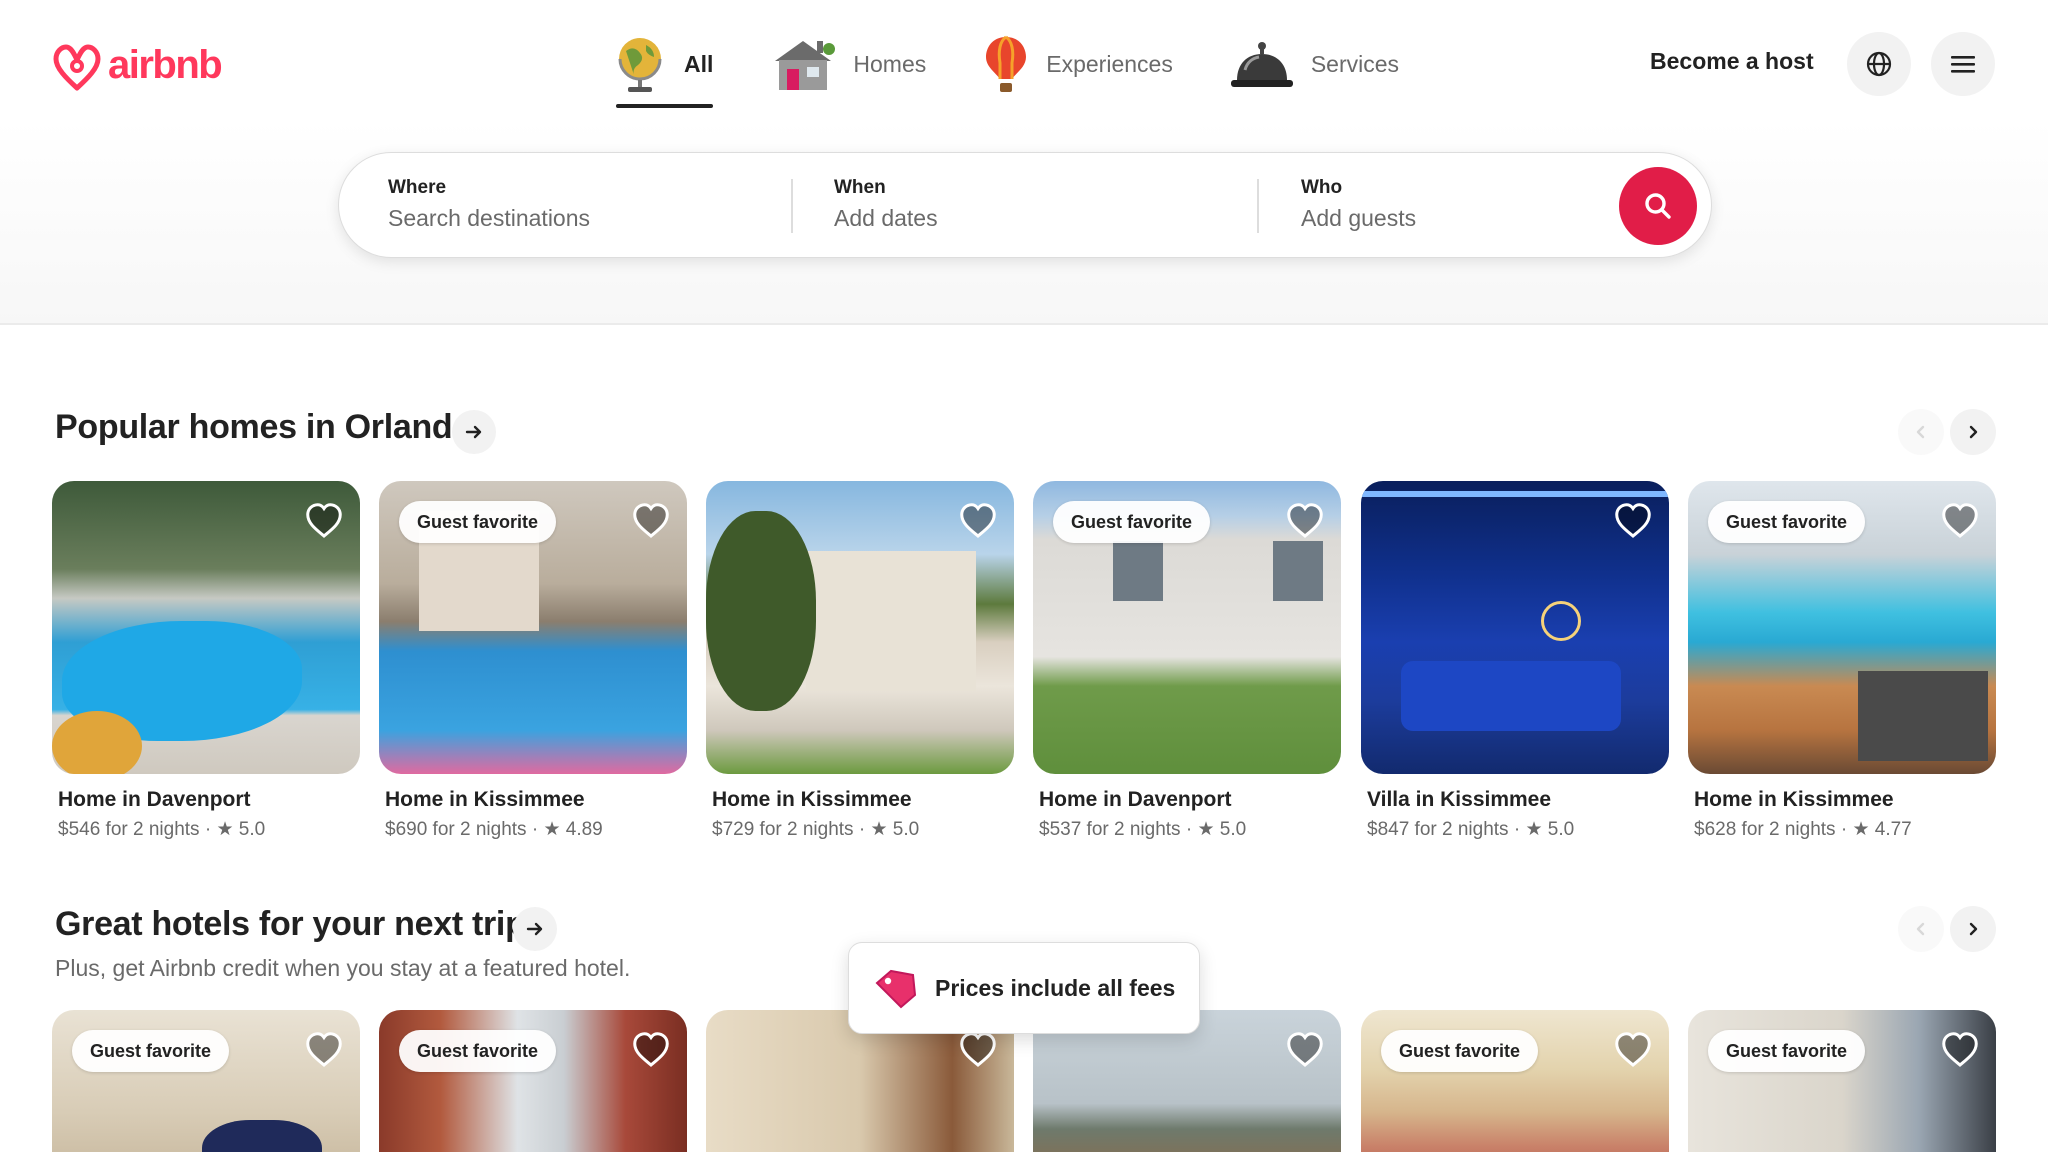 This screenshot has width=2048, height=1152. Describe the element at coordinates (886, 218) in the screenshot. I see `when-placeholder: Add dates` at that location.